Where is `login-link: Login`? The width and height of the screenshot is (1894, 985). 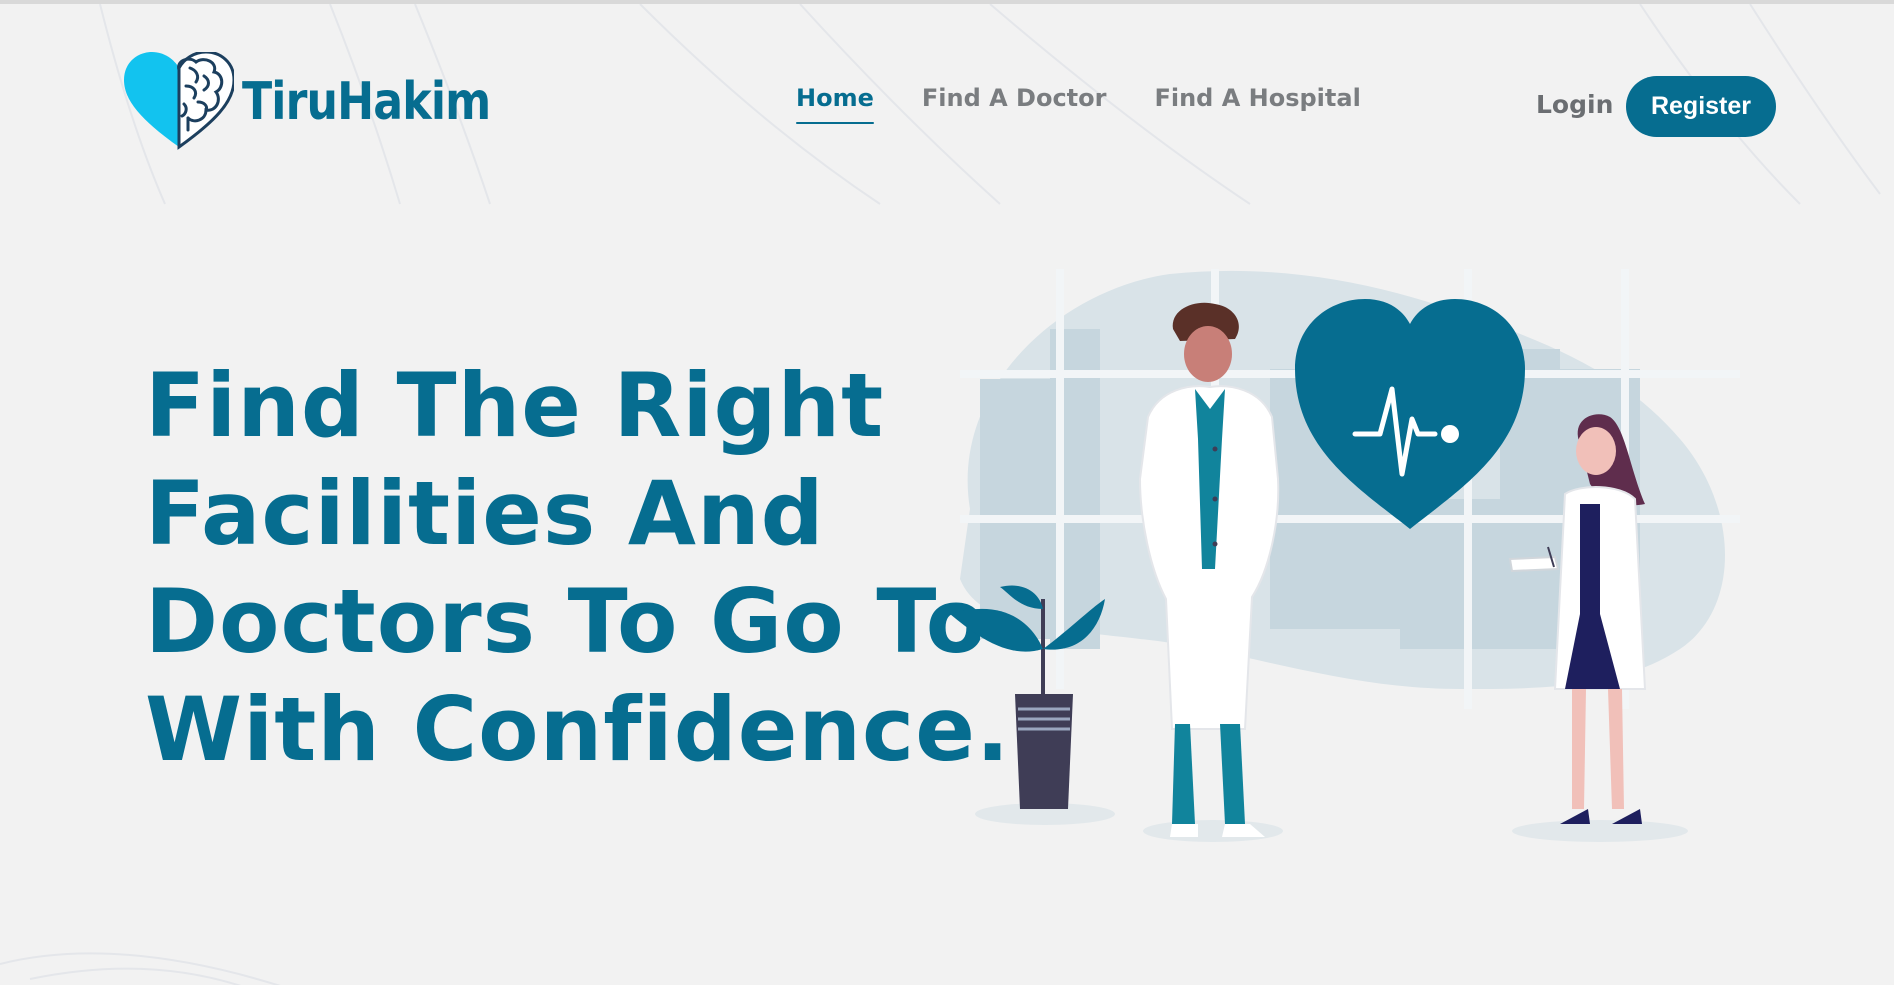 login-link: Login is located at coordinates (1574, 104).